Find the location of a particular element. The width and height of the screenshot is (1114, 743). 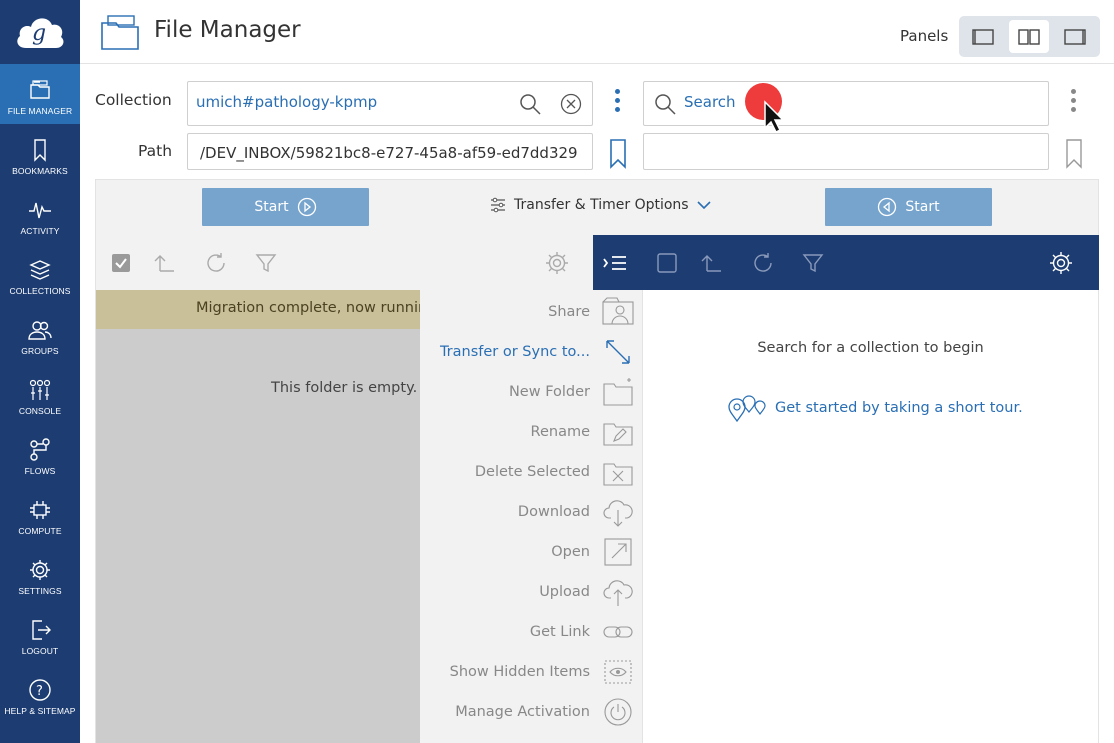

sidebar-item-groups: GROUPS is located at coordinates (40, 334).